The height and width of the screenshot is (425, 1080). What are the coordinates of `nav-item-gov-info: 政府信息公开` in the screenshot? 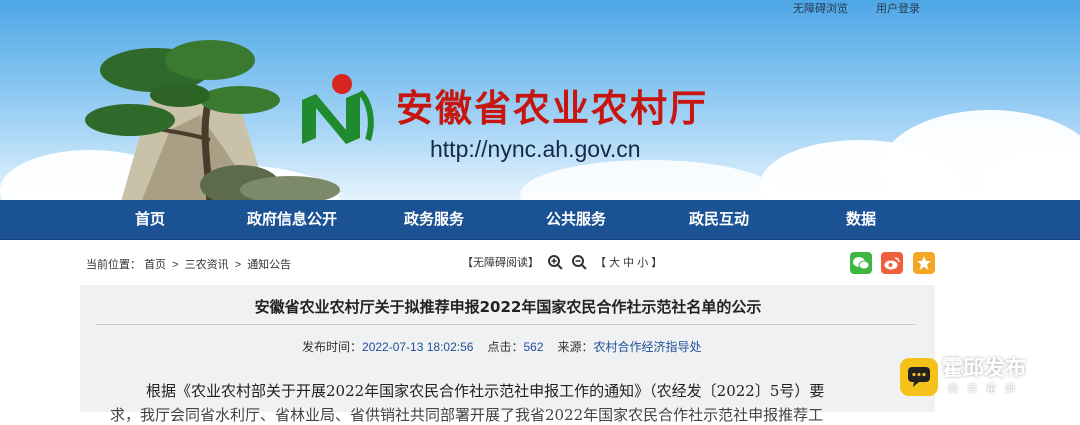 It's located at (292, 220).